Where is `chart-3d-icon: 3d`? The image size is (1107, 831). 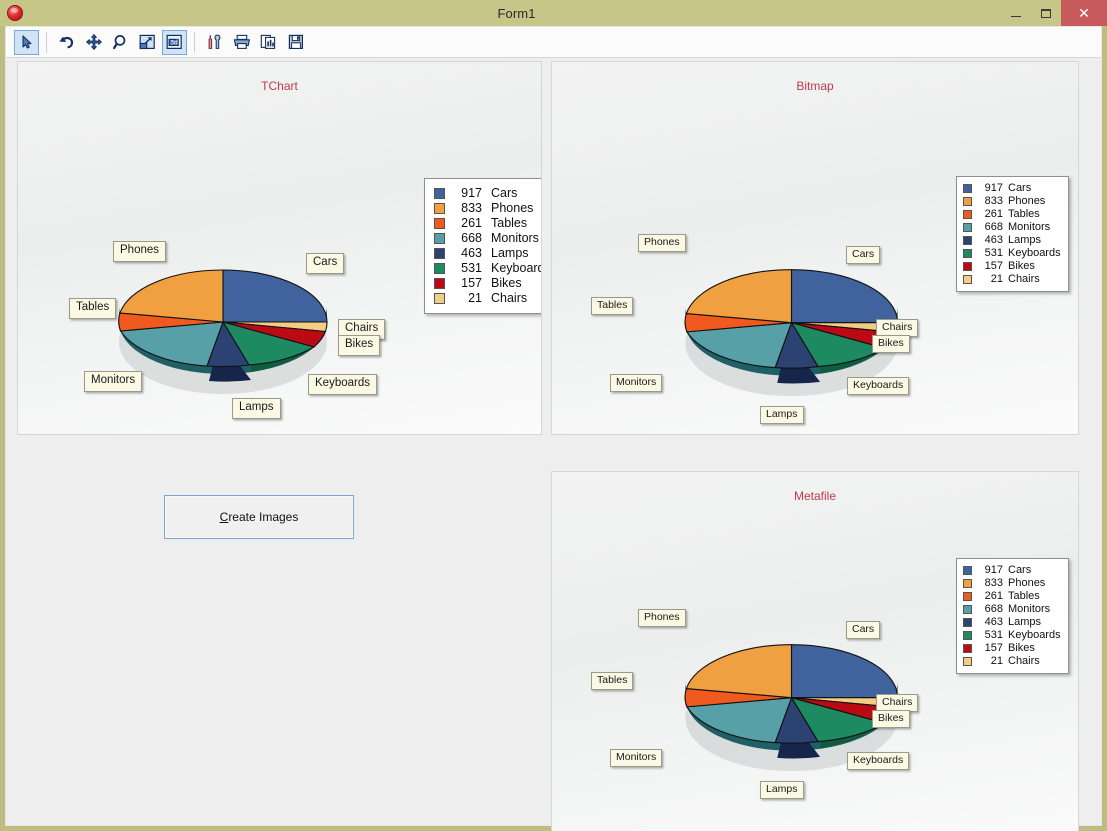
chart-3d-icon: 3d is located at coordinates (174, 41).